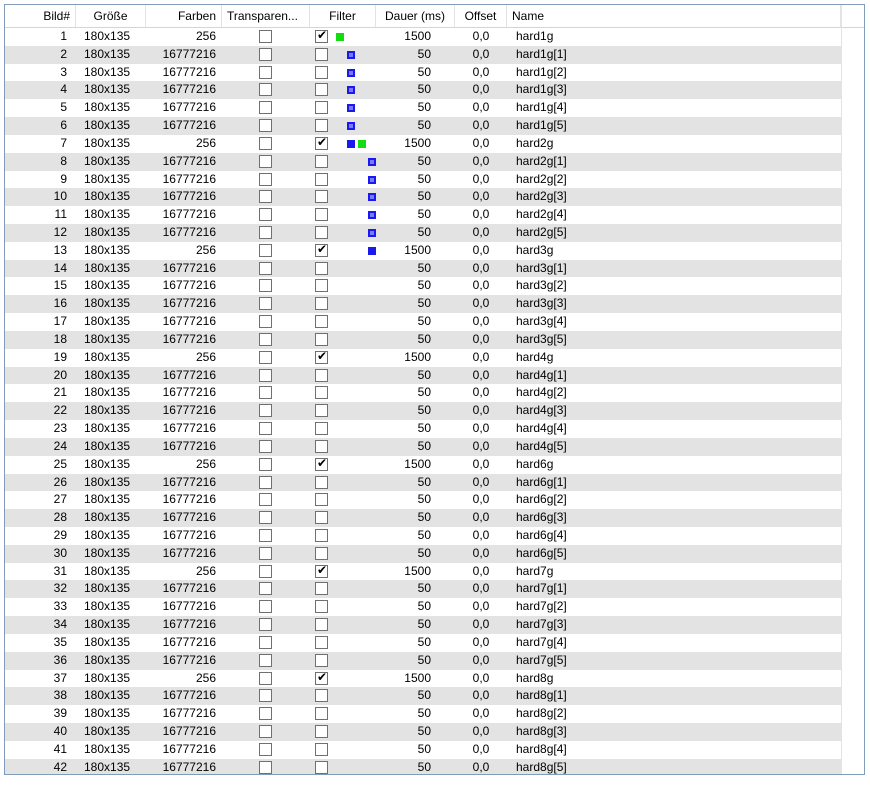 The image size is (870, 785). Describe the element at coordinates (423, 358) in the screenshot. I see `table-row: 19 180x135 256 ✔ 1500 0,0 hard4g` at that location.